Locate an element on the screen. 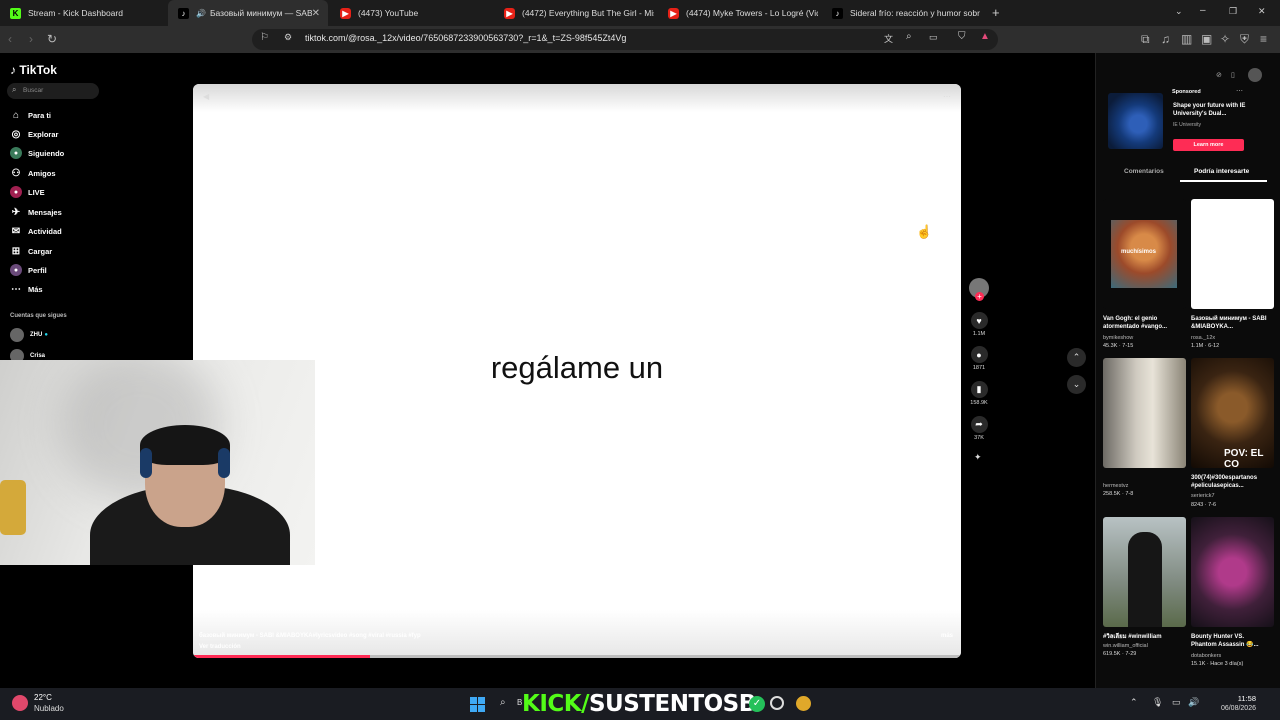 The image size is (1280, 720). tab-podria-interesarte: Podría interesarte is located at coordinates (1221, 171).